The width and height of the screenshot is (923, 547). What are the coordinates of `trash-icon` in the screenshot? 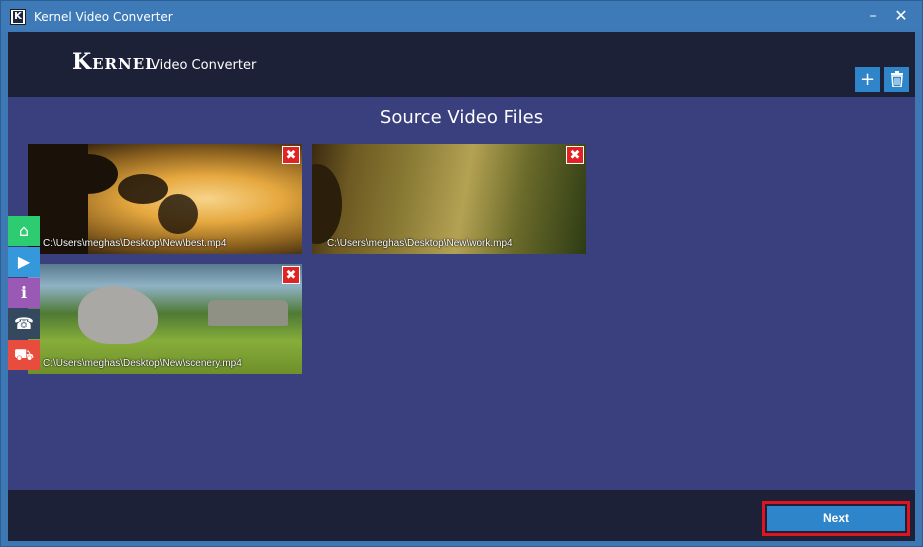 It's located at (896, 79).